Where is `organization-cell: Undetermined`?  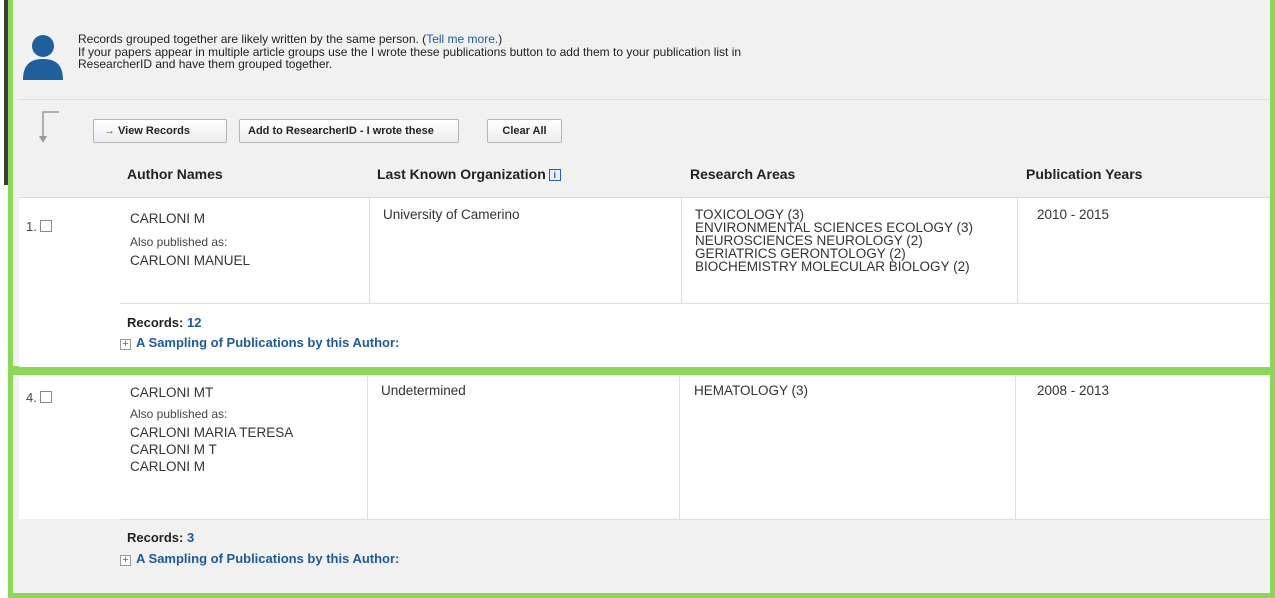 organization-cell: Undetermined is located at coordinates (423, 390).